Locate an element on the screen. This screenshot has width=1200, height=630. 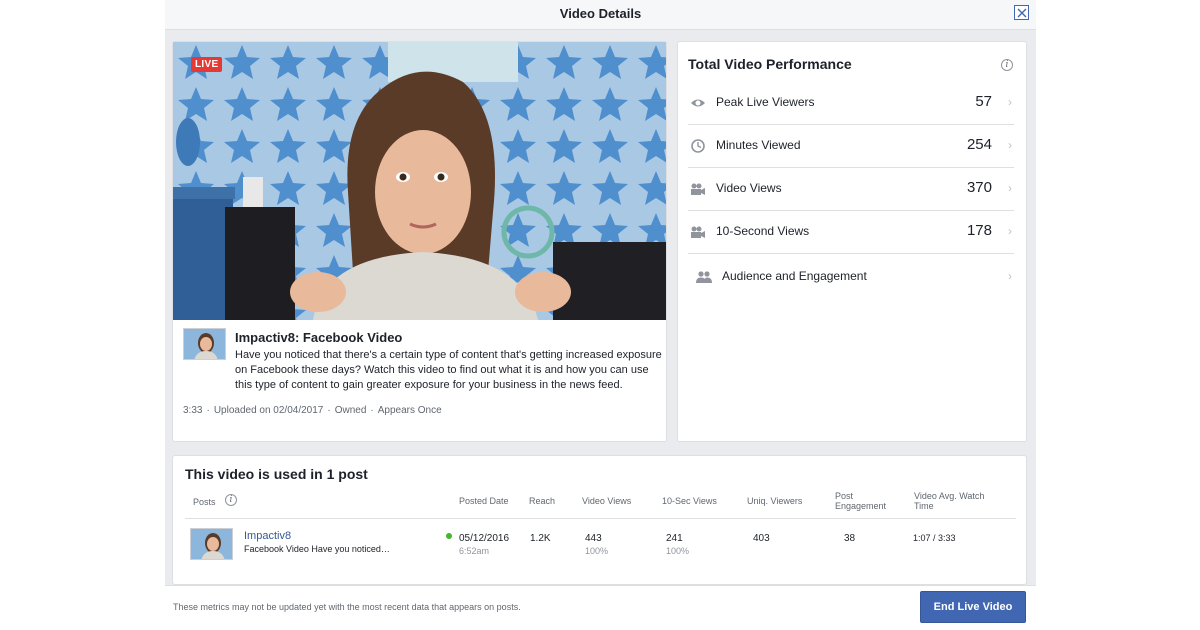
video-ownership: Owned is located at coordinates (350, 410).